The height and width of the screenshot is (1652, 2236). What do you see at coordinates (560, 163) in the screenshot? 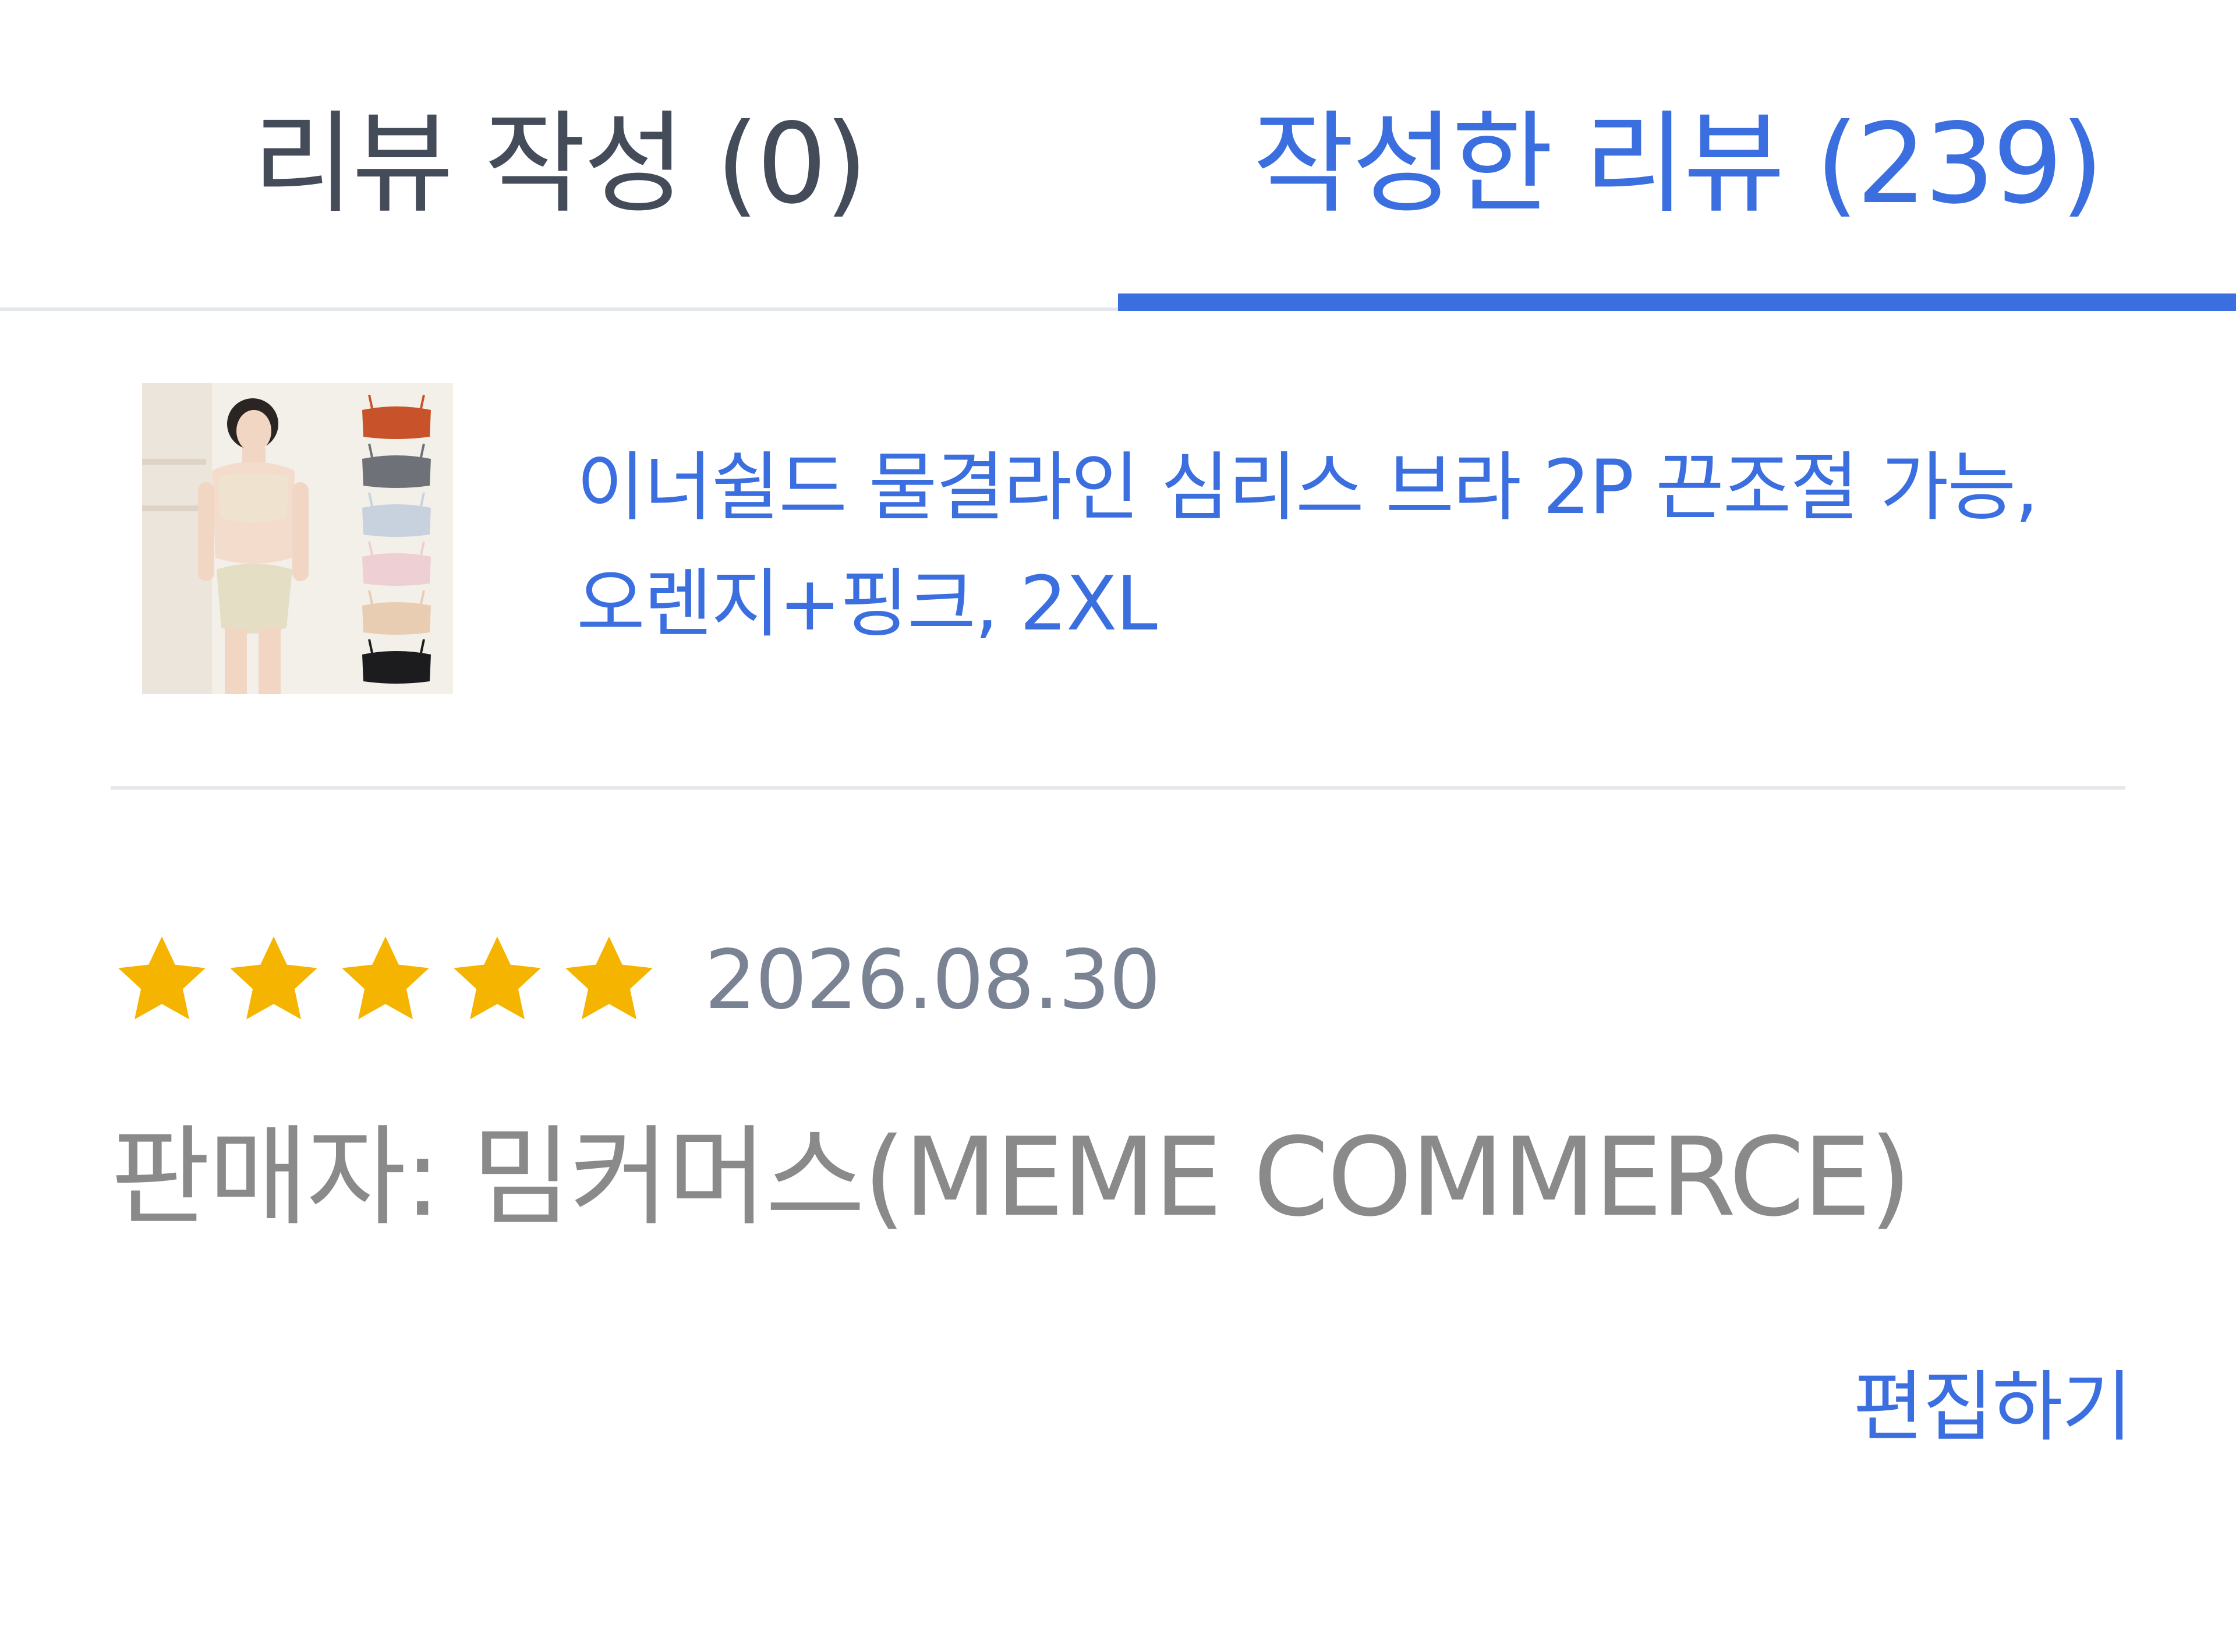
I see `tab-write-review-label: 리뷰 작성 (0)` at bounding box center [560, 163].